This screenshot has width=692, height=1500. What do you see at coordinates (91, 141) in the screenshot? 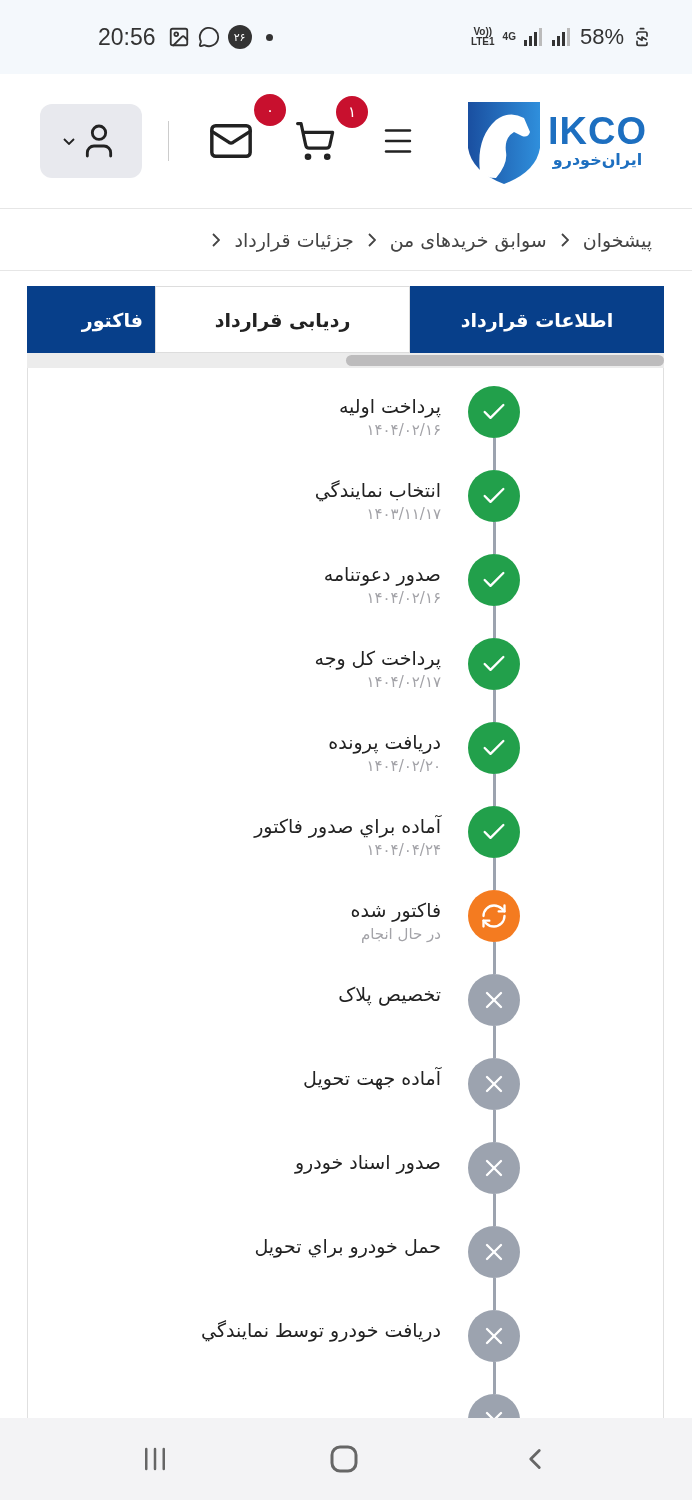
I see `account-button` at bounding box center [91, 141].